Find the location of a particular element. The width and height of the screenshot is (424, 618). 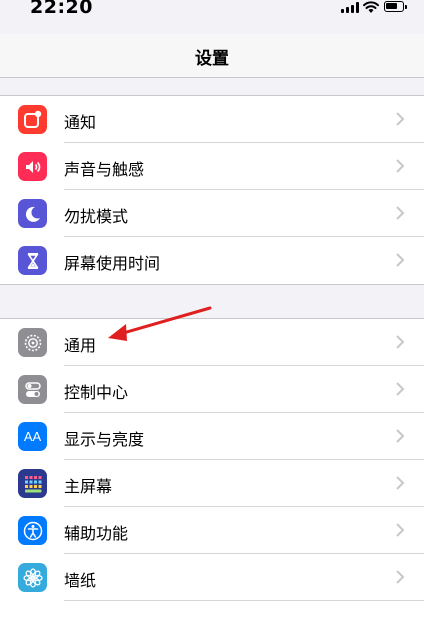

row-label: 控制中心 is located at coordinates (96, 392).